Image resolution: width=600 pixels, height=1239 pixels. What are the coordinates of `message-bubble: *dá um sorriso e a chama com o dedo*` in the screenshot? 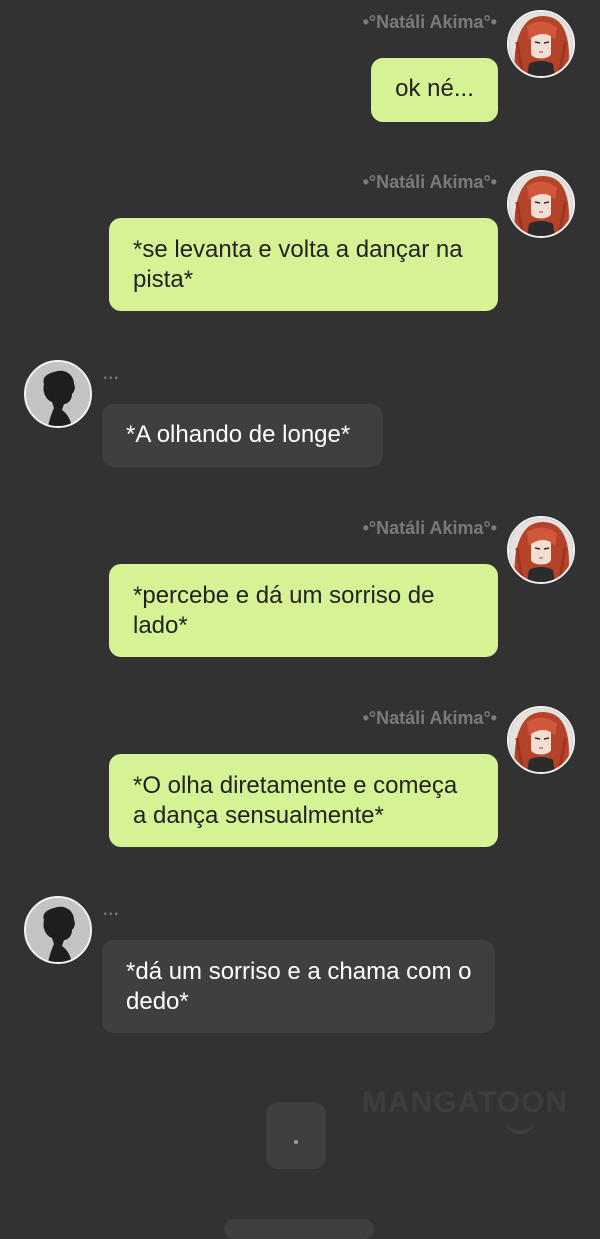 It's located at (298, 986).